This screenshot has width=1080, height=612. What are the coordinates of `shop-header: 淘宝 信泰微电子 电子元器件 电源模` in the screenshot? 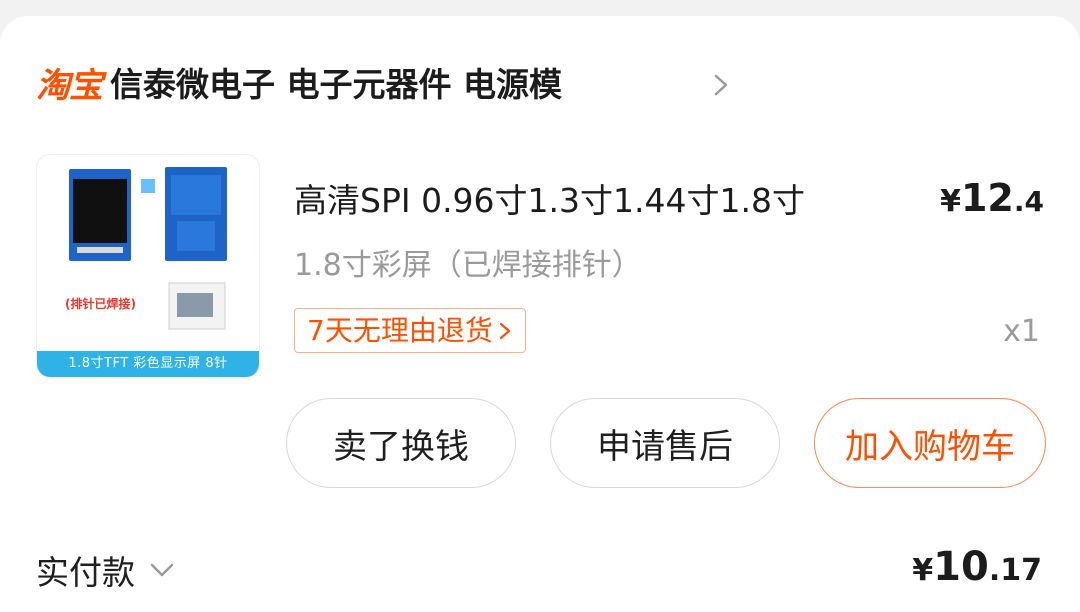 It's located at (299, 82).